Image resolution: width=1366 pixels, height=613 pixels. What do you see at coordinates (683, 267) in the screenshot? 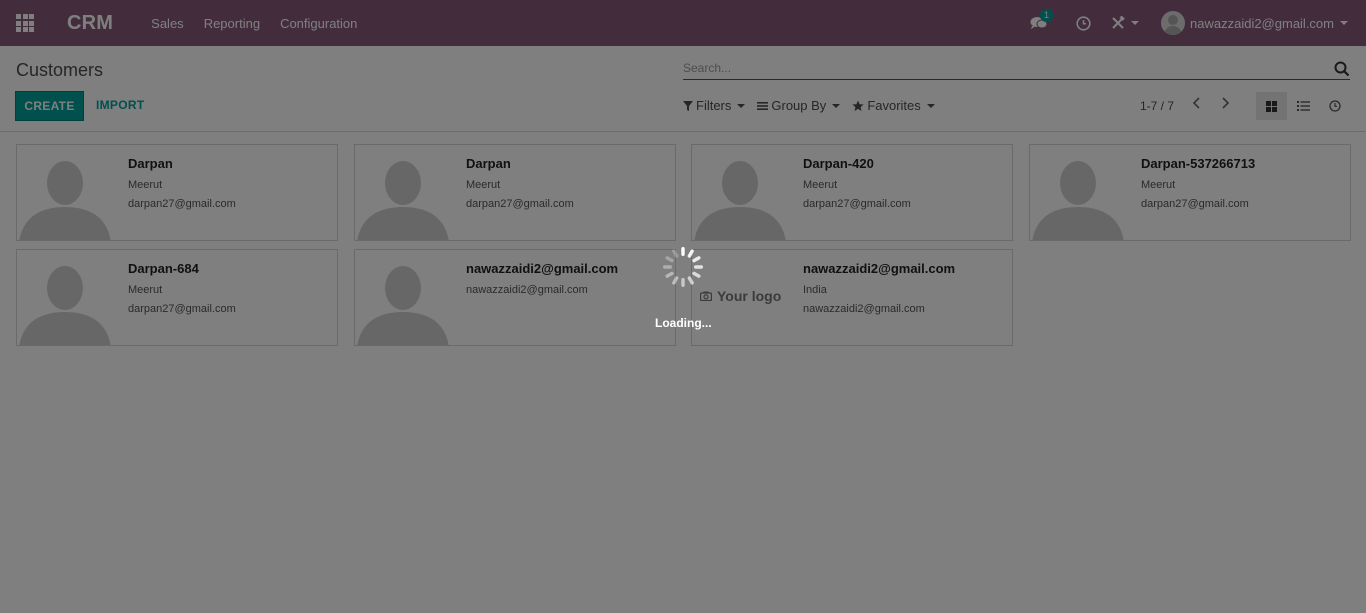
I see `loading-spinner-icon` at bounding box center [683, 267].